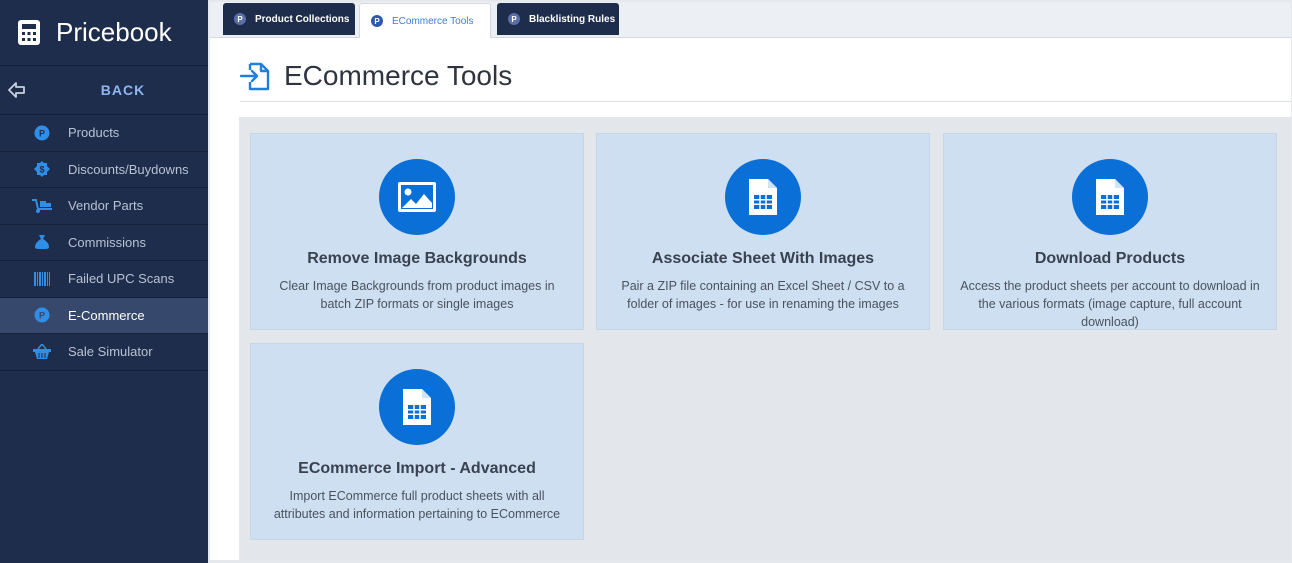  I want to click on sidebar-item-commissions: Commissions, so click(104, 243).